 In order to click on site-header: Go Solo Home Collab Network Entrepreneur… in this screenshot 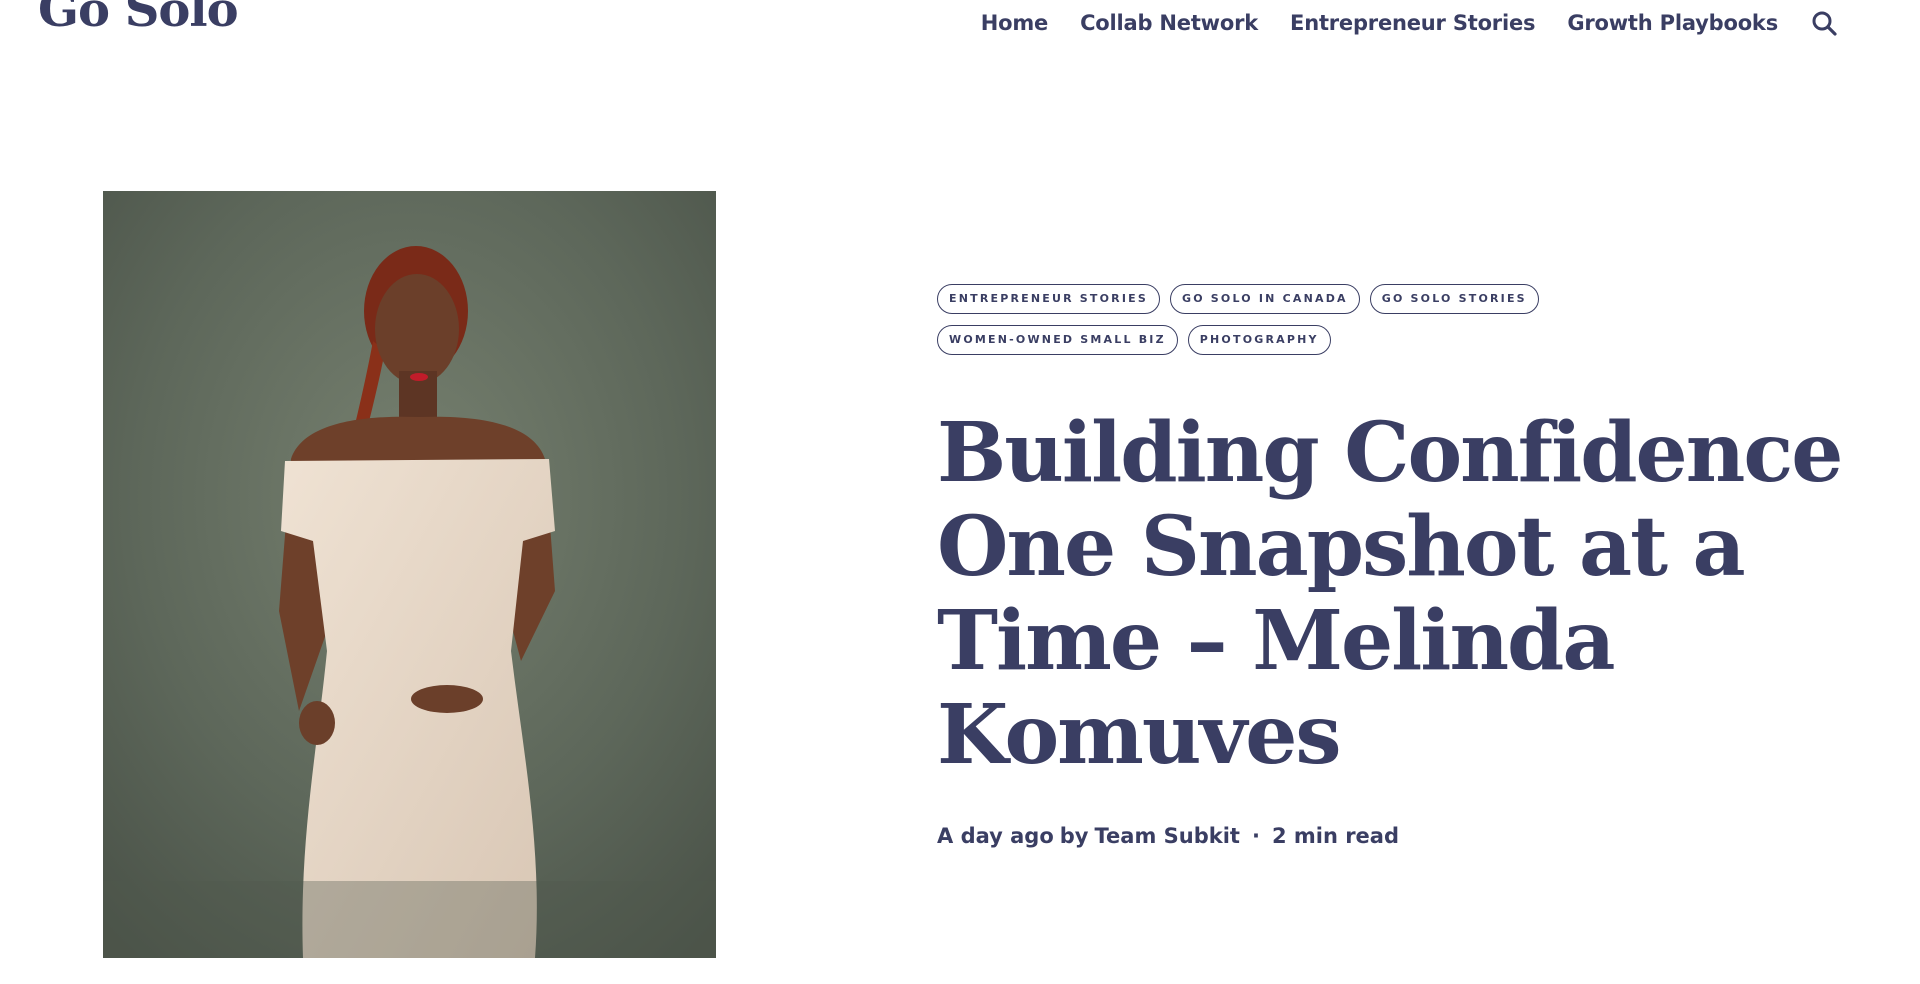, I will do `click(960, 28)`.